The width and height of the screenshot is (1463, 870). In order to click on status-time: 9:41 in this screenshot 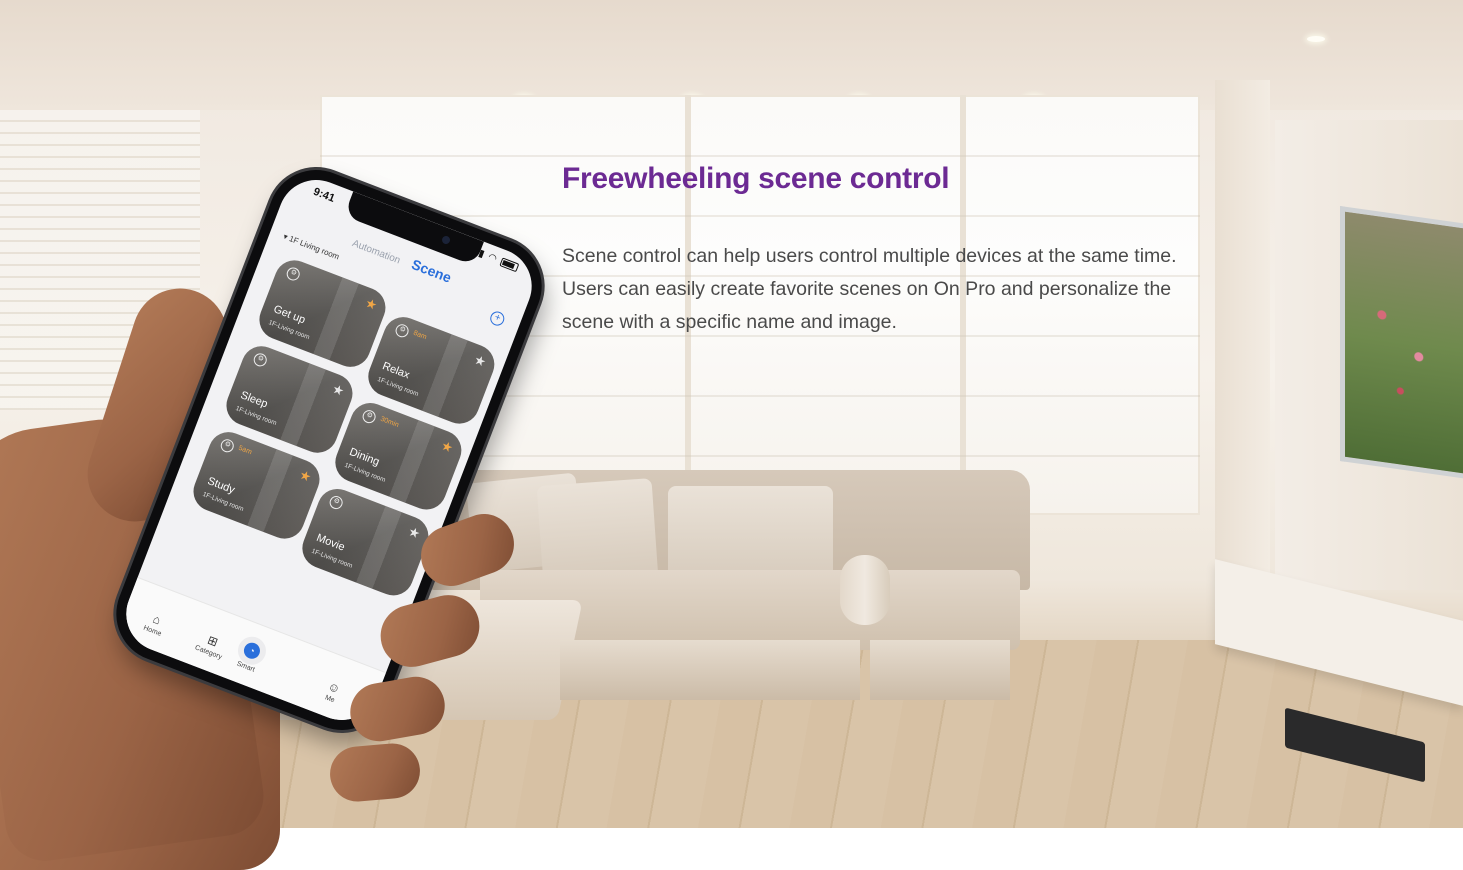, I will do `click(324, 195)`.